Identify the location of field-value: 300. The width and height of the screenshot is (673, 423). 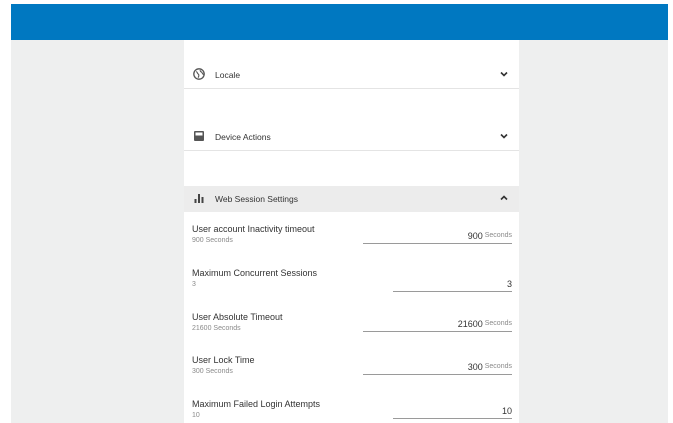
(475, 366).